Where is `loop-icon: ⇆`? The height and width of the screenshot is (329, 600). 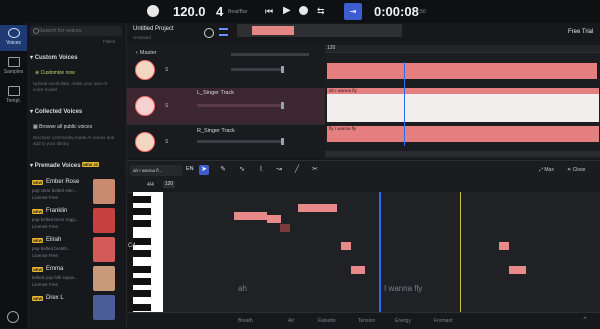
loop-icon: ⇆ is located at coordinates (321, 11).